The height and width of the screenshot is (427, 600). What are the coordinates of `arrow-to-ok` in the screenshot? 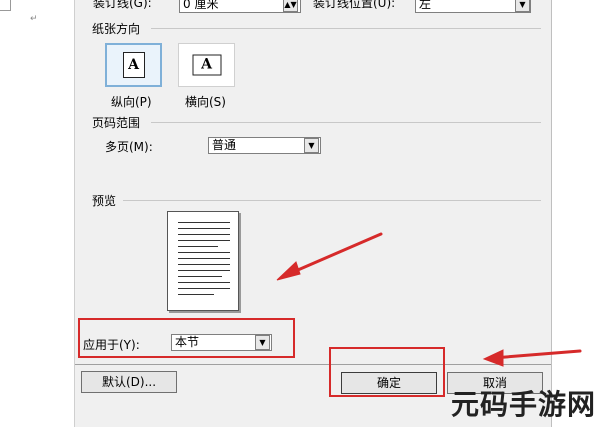 It's located at (536, 354).